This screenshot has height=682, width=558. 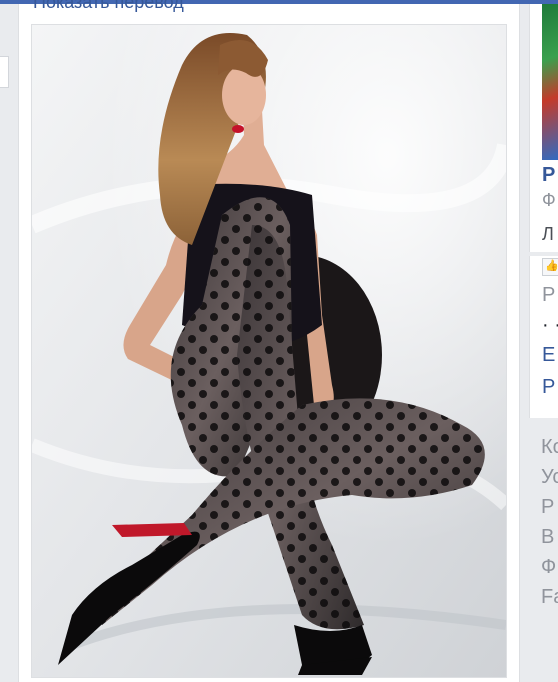 I want to click on footer-link: Ус, so click(x=549, y=477).